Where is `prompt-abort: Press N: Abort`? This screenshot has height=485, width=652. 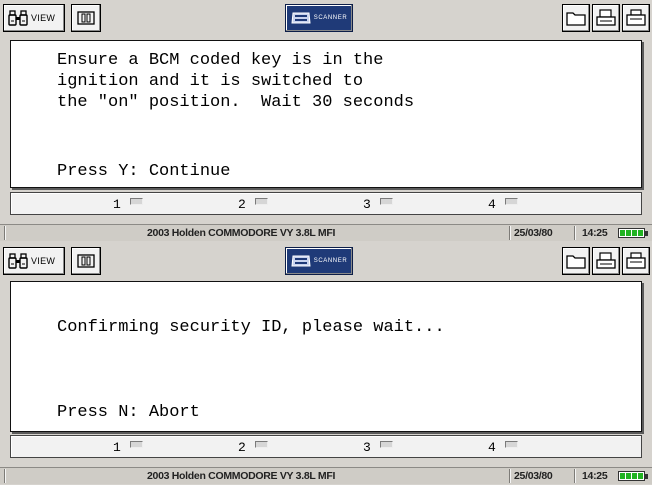 prompt-abort: Press N: Abort is located at coordinates (128, 412).